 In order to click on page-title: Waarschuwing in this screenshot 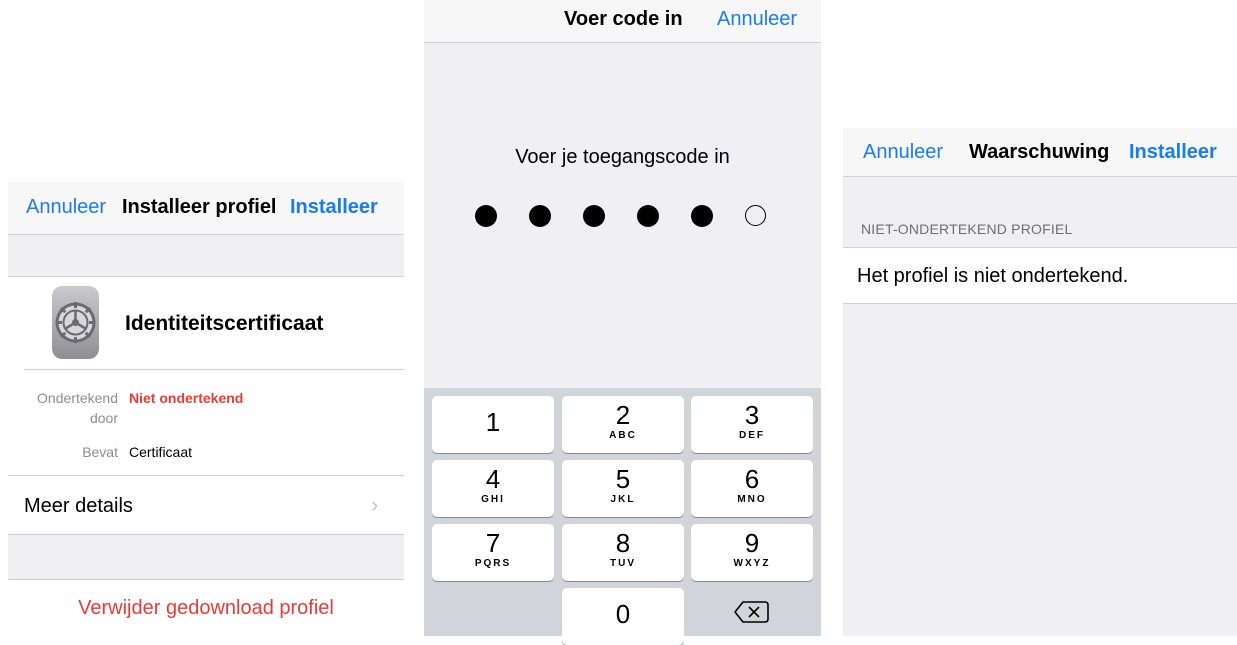, I will do `click(1039, 152)`.